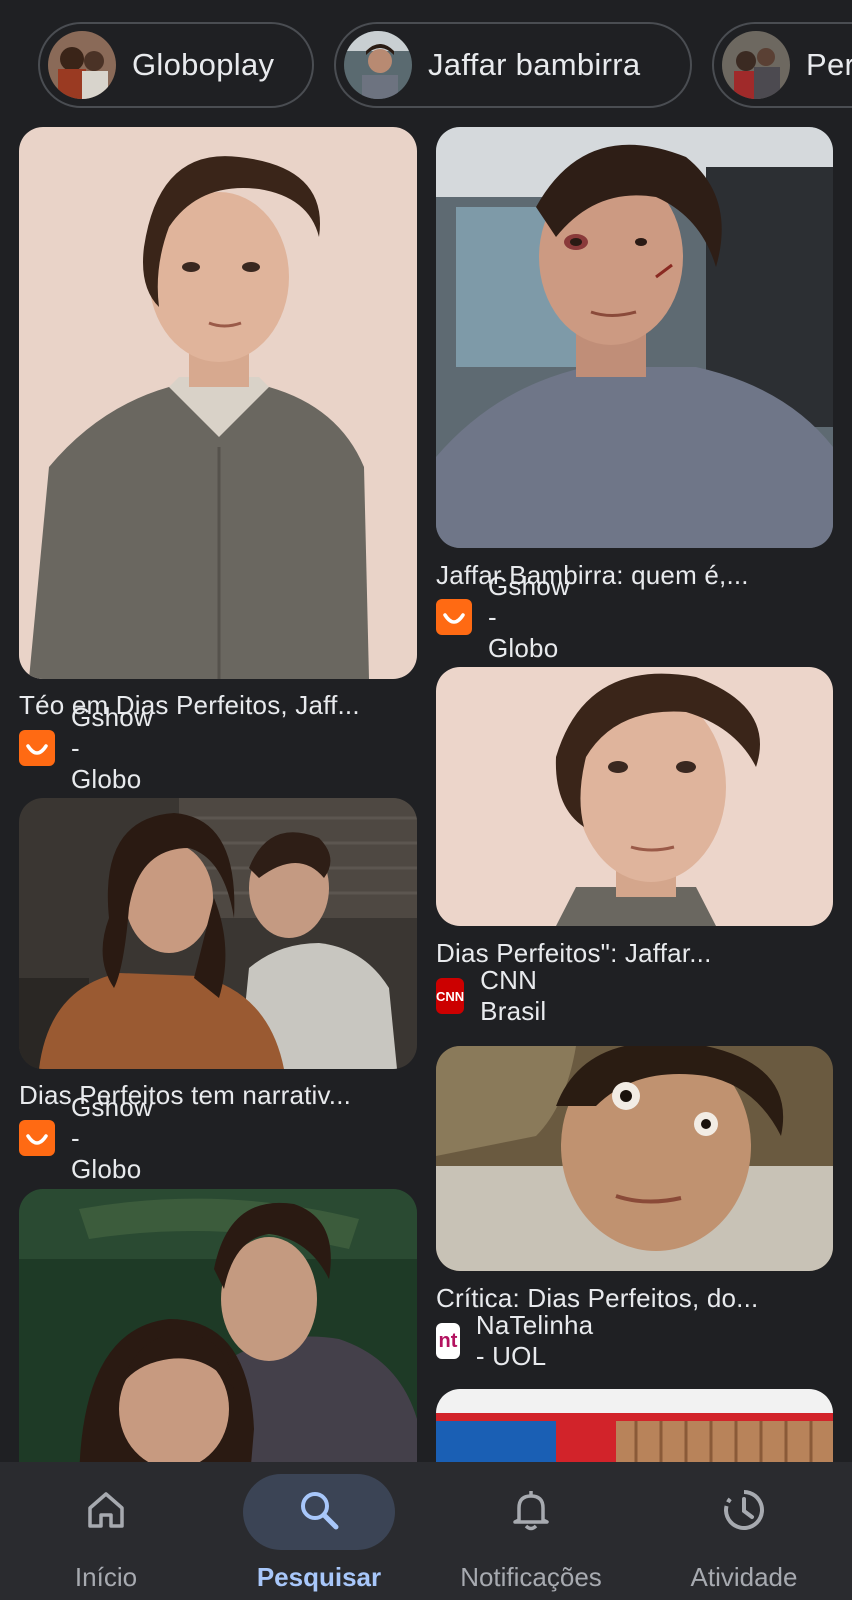  What do you see at coordinates (744, 1577) in the screenshot?
I see `nav-label: Atividade` at bounding box center [744, 1577].